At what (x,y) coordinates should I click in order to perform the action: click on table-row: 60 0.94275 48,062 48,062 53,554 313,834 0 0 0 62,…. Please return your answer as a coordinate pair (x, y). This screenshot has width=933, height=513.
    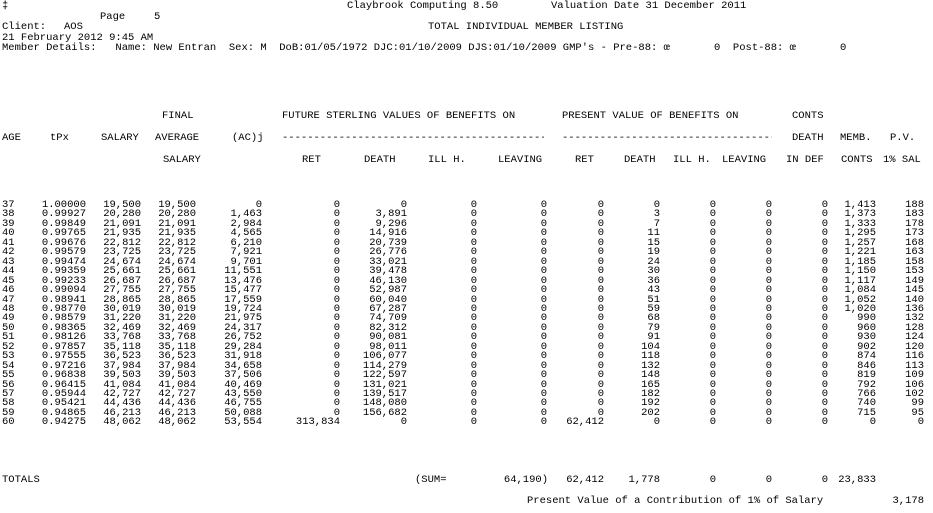
    Looking at the image, I should click on (466, 422).